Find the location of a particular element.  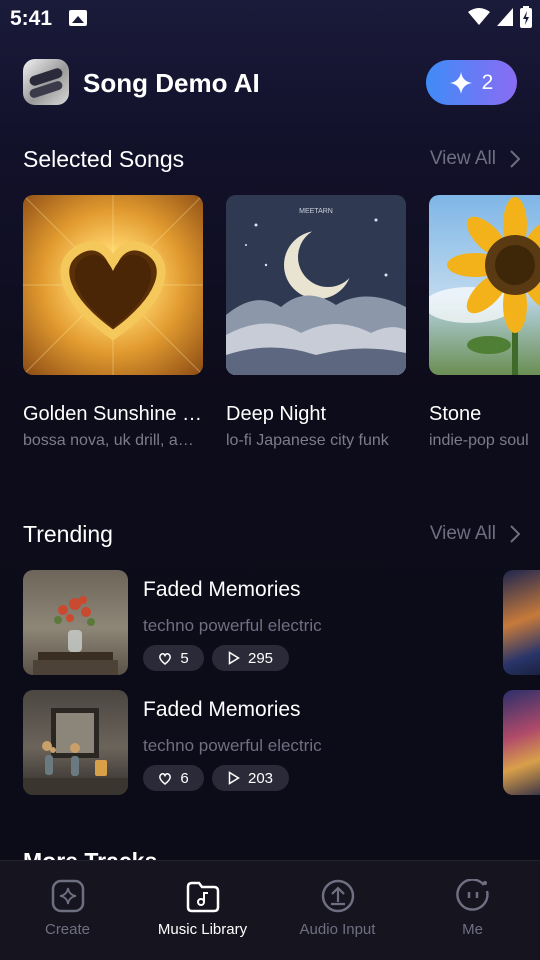

status-bar: 5:41 is located at coordinates (270, 18).